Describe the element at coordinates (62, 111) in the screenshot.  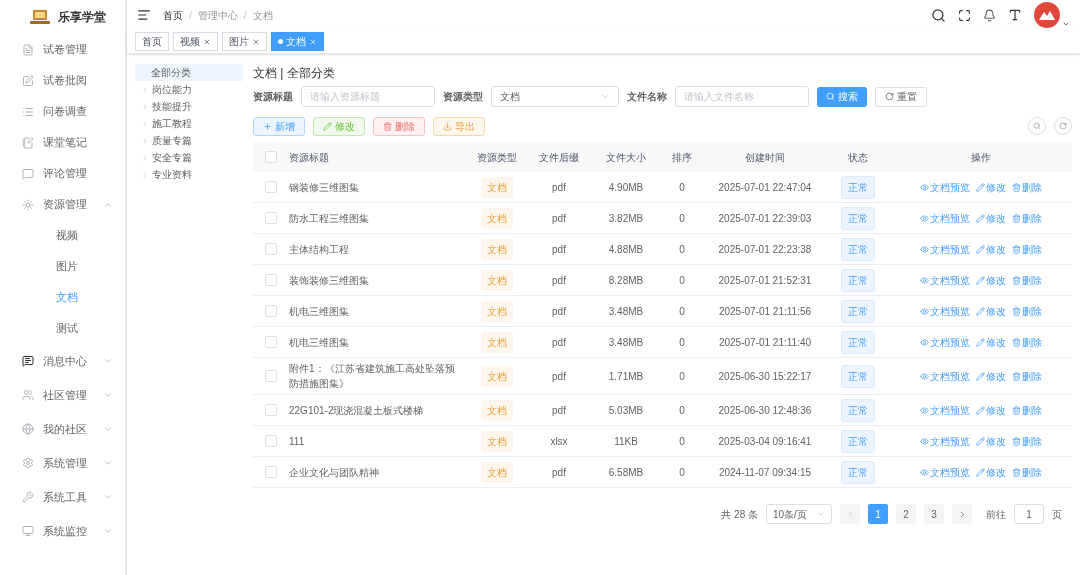
I see `sidebar-item: 问卷调查` at that location.